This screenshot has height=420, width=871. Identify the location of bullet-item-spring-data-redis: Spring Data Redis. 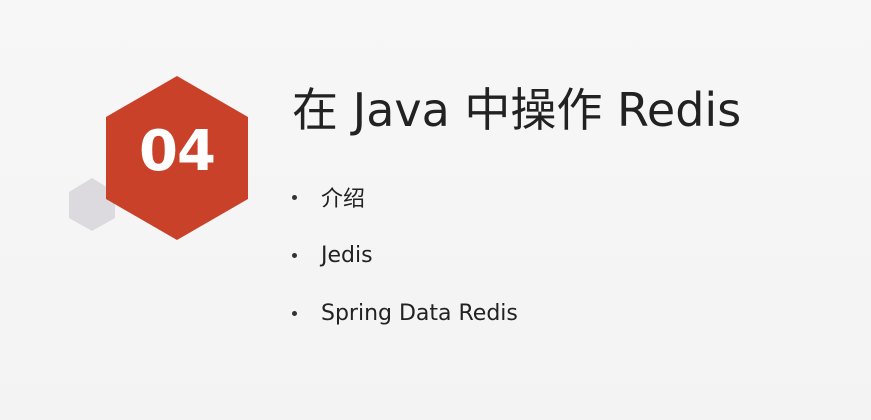
(405, 313).